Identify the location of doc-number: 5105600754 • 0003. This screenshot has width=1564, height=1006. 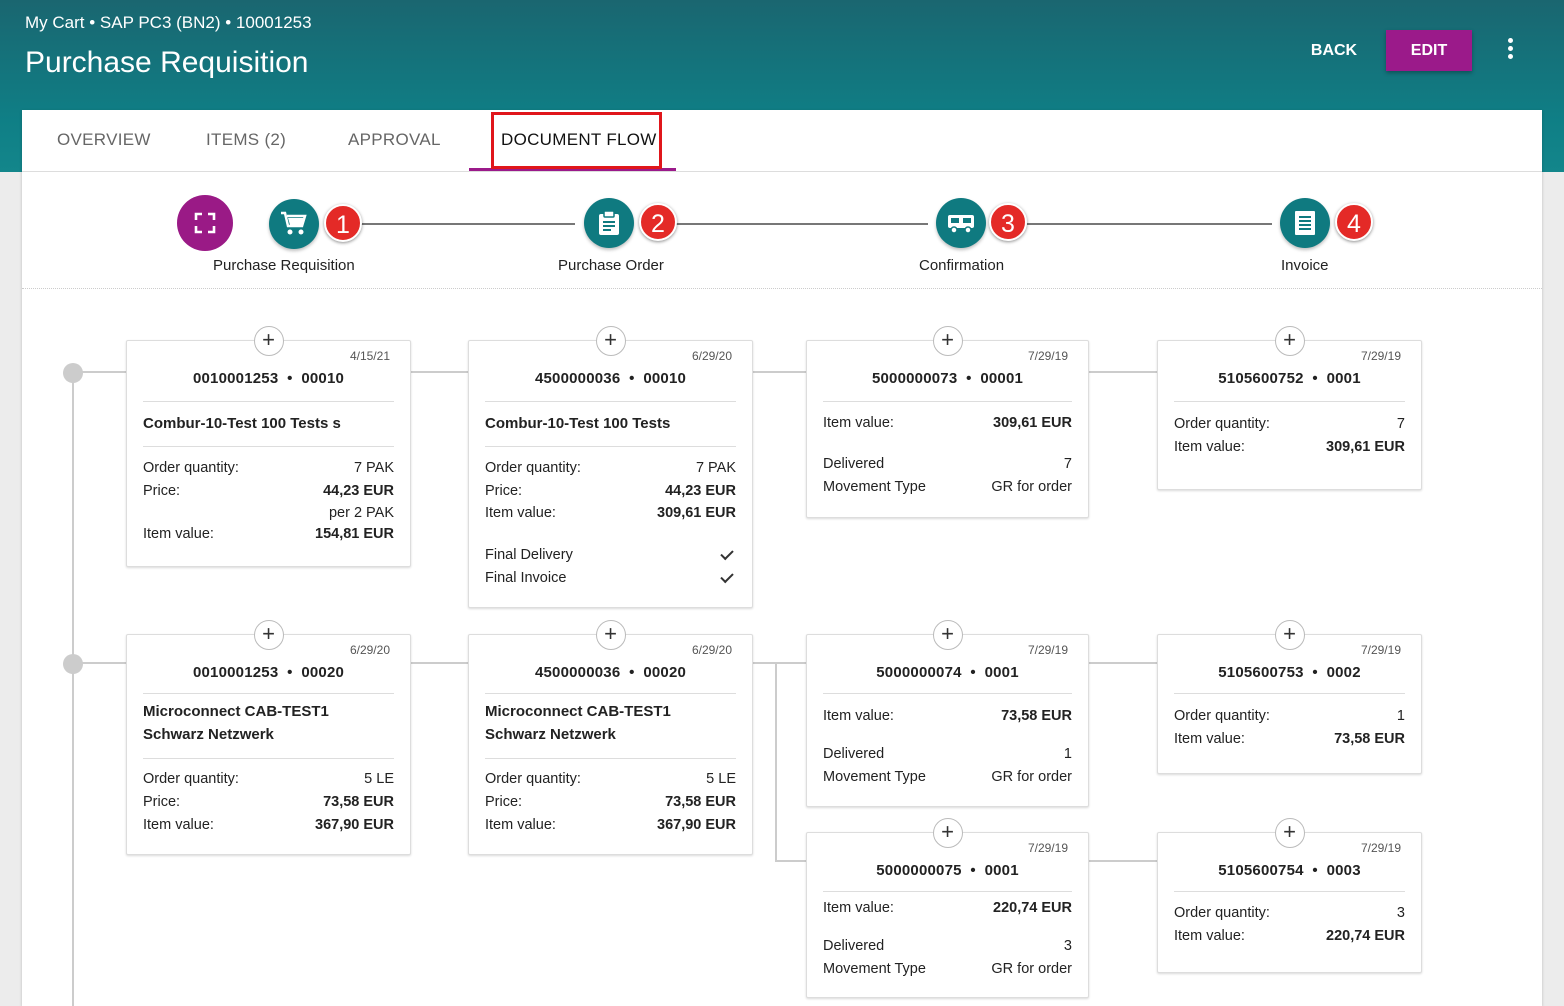
(1289, 870).